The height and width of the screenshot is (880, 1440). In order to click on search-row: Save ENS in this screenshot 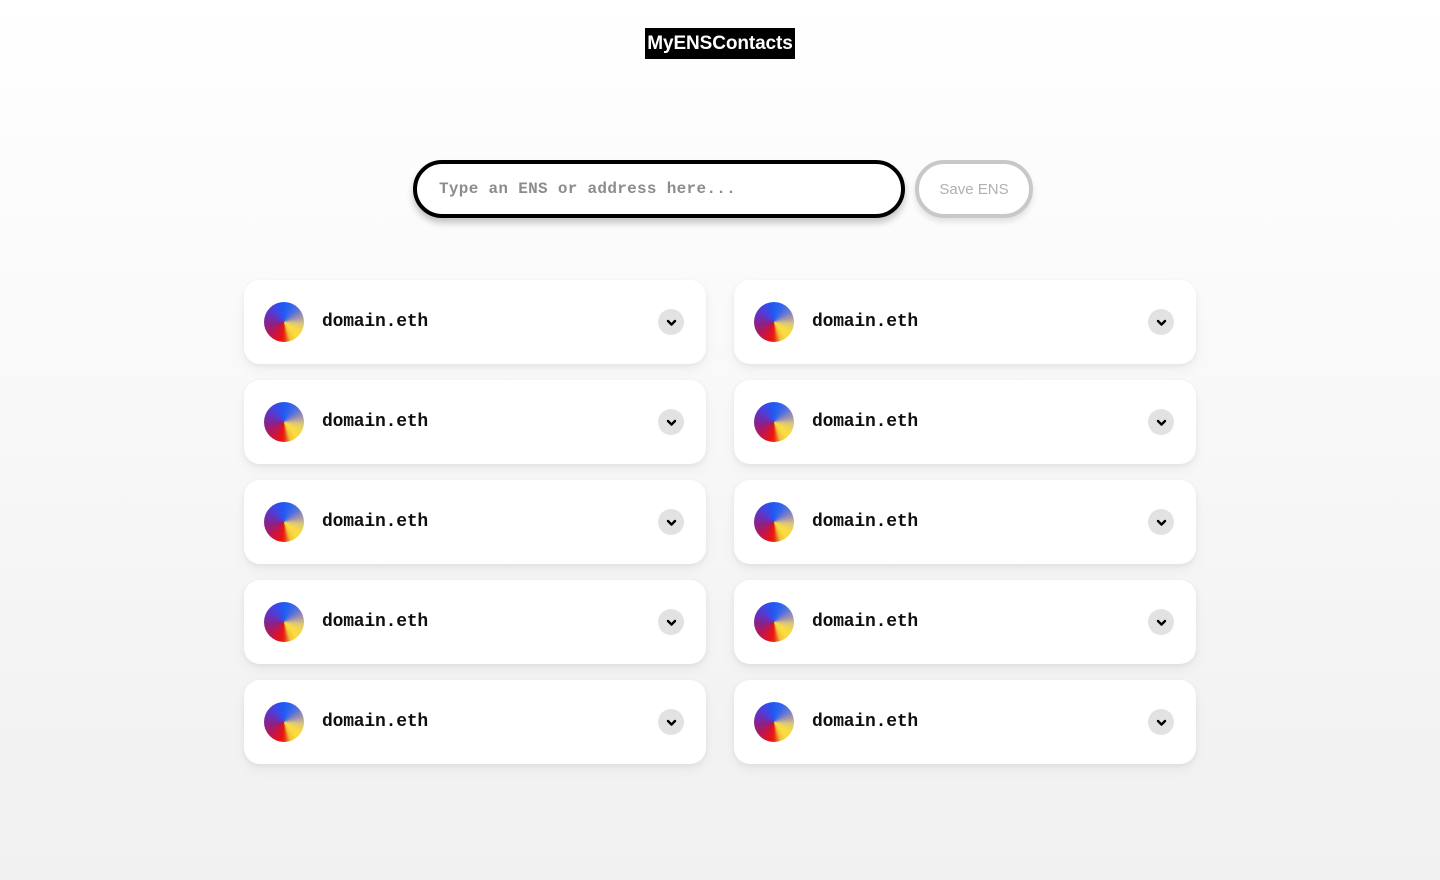, I will do `click(720, 189)`.